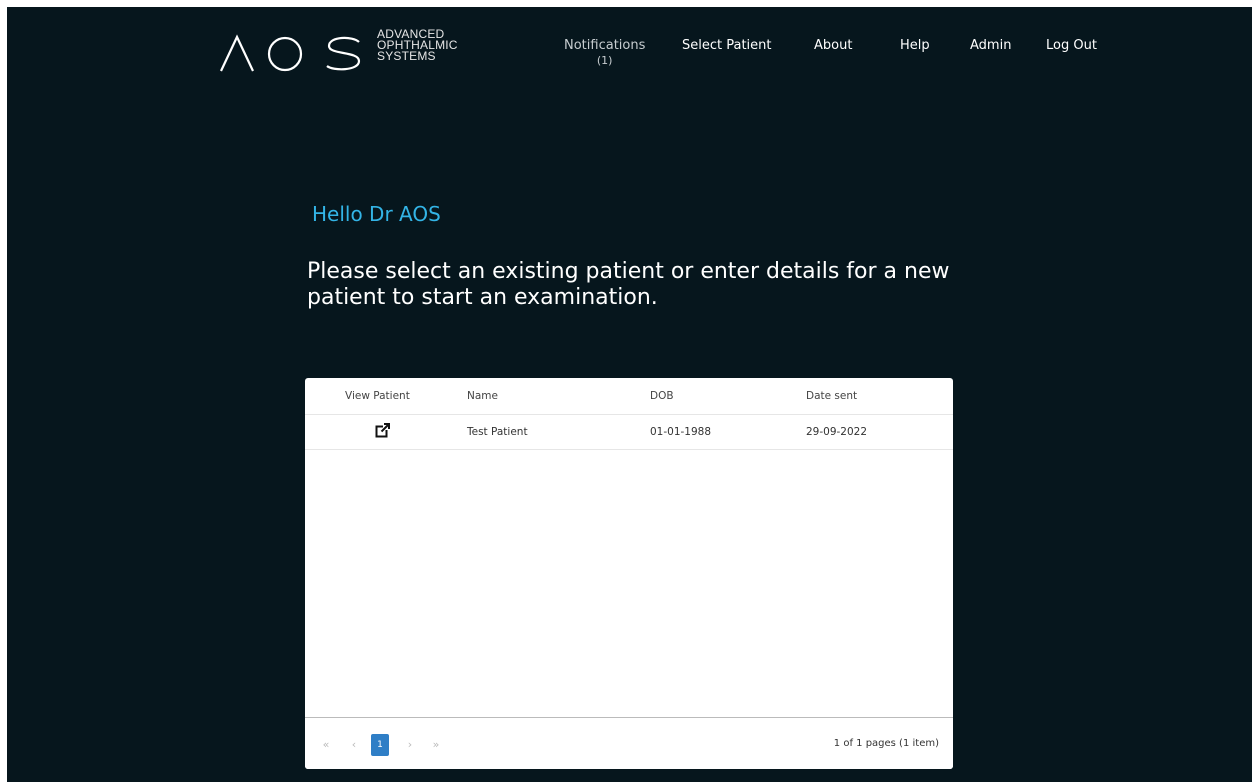  What do you see at coordinates (1071, 45) in the screenshot?
I see `nav-logout: Log Out` at bounding box center [1071, 45].